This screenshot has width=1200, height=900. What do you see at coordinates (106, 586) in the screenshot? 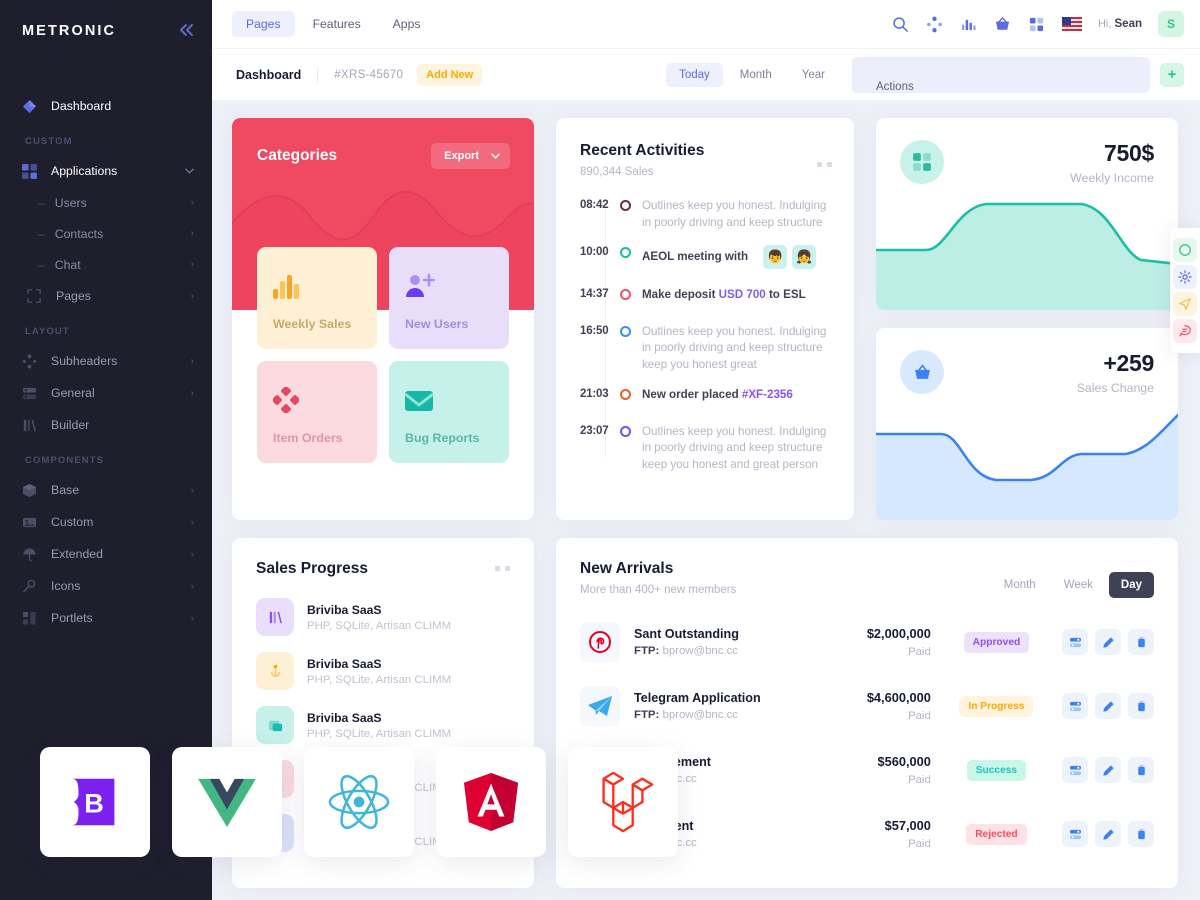
I see `sidebar-item-icons: Icons ›` at bounding box center [106, 586].